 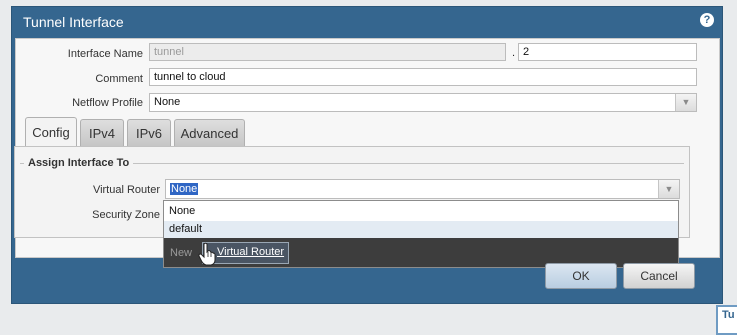 What do you see at coordinates (73, 22) in the screenshot?
I see `dialog-title: Tunnel Interface` at bounding box center [73, 22].